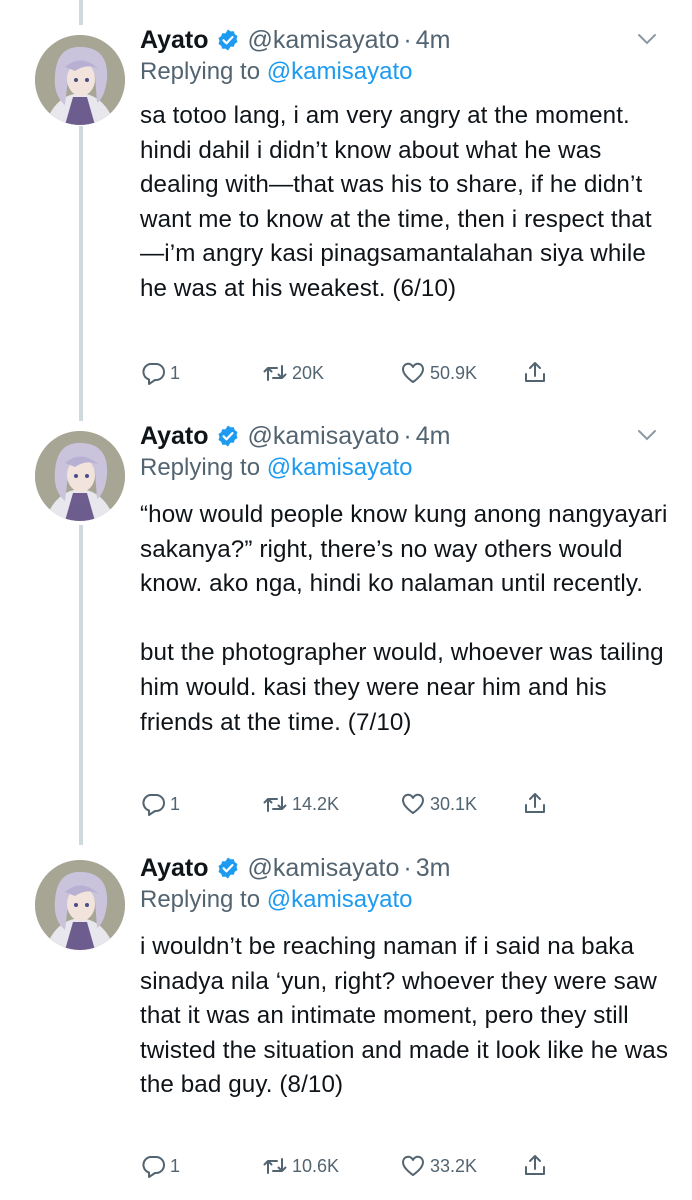 Image resolution: width=692 pixels, height=1200 pixels. I want to click on tweet-actions: 1 14.2K 30.1K, so click(350, 804).